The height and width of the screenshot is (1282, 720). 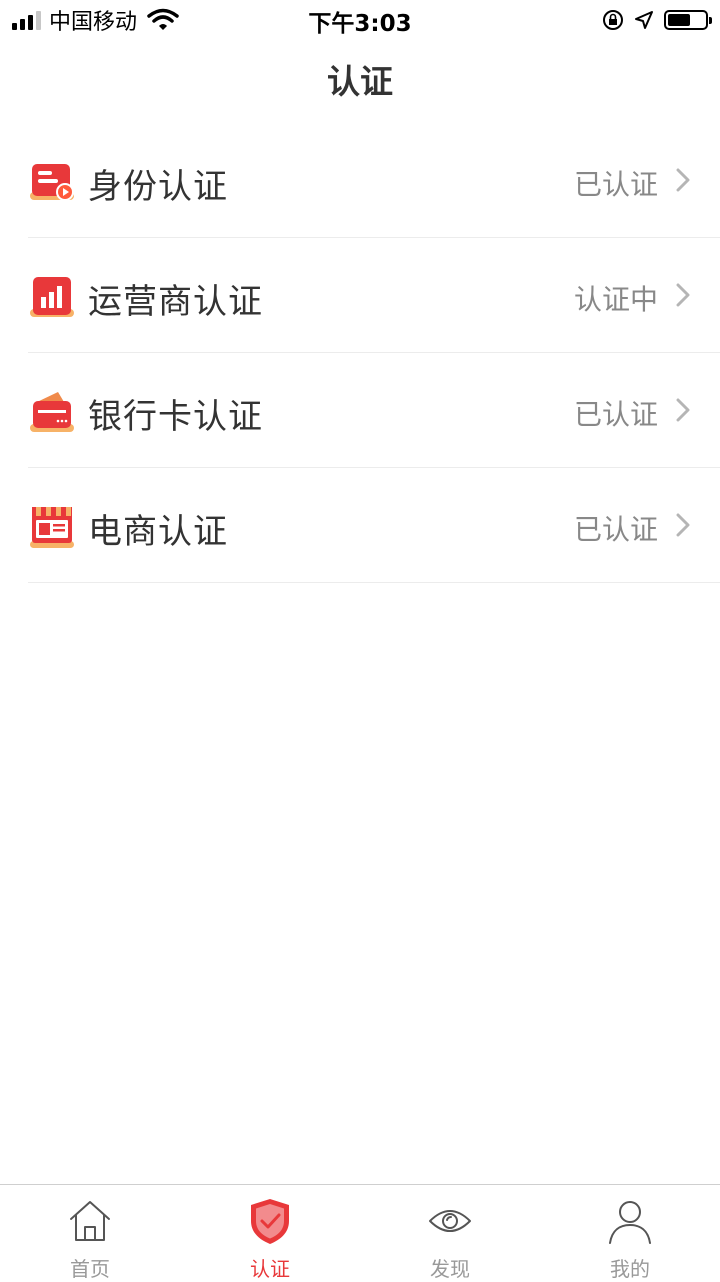 I want to click on item-label: 运营商认证, so click(x=175, y=302).